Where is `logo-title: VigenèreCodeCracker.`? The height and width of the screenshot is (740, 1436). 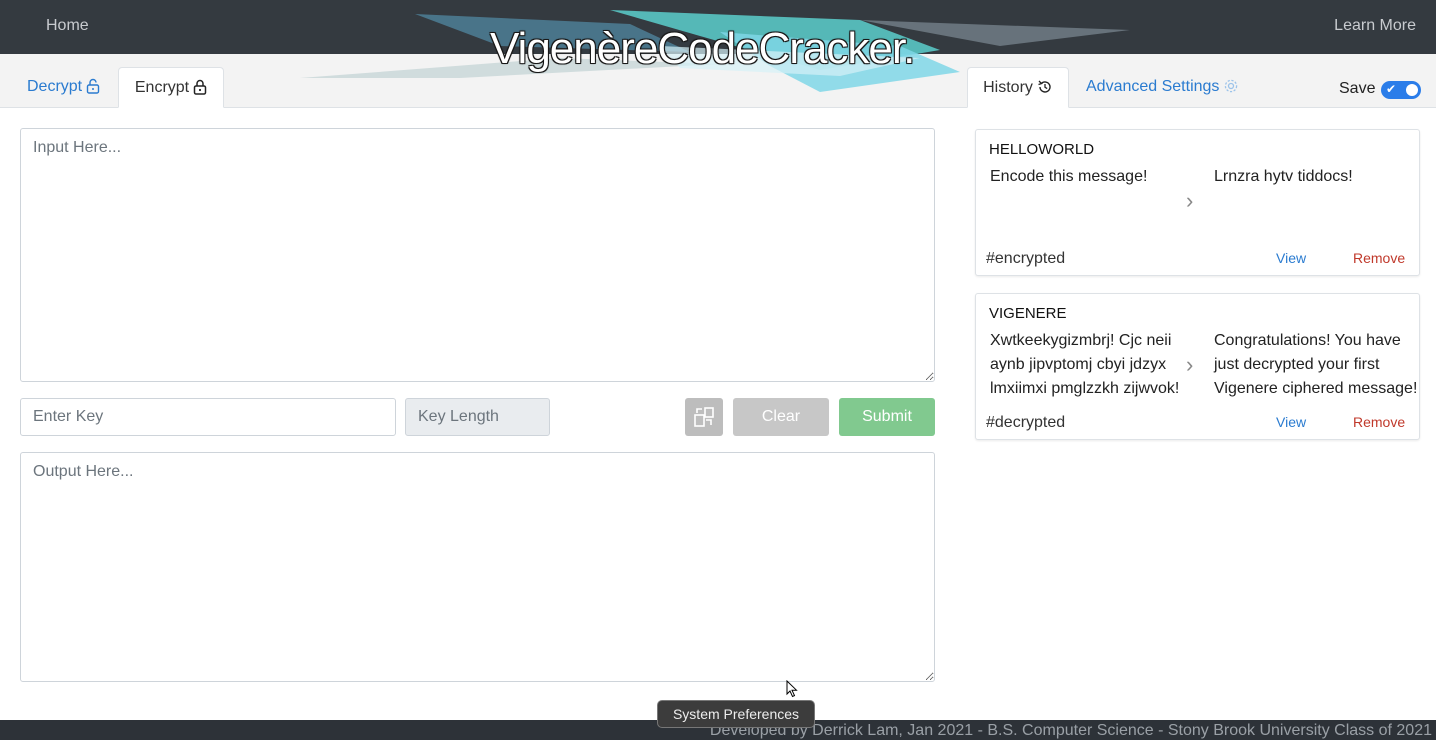 logo-title: VigenèreCodeCracker. is located at coordinates (702, 48).